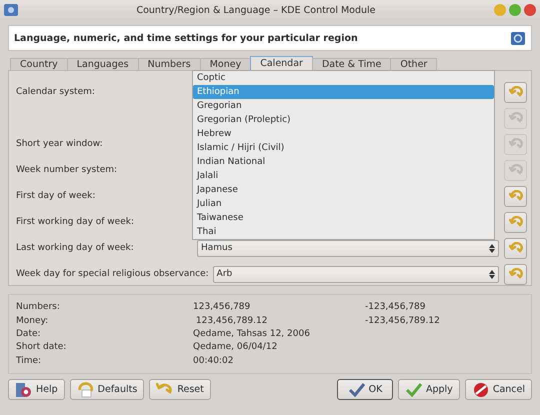 The width and height of the screenshot is (540, 415). Describe the element at coordinates (42, 347) in the screenshot. I see `preview-label: Short date:` at that location.